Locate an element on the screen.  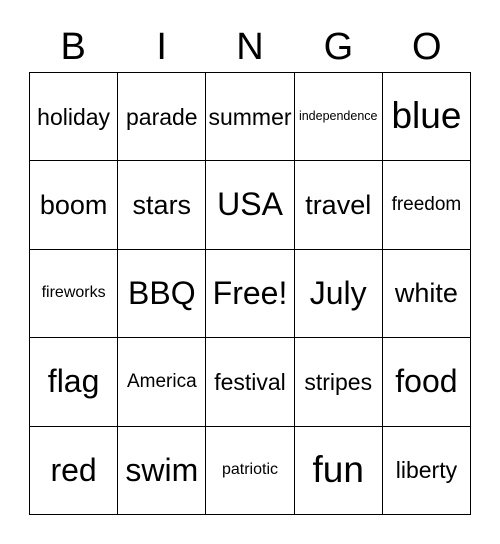
bingo-cell-b2: boom is located at coordinates (74, 205).